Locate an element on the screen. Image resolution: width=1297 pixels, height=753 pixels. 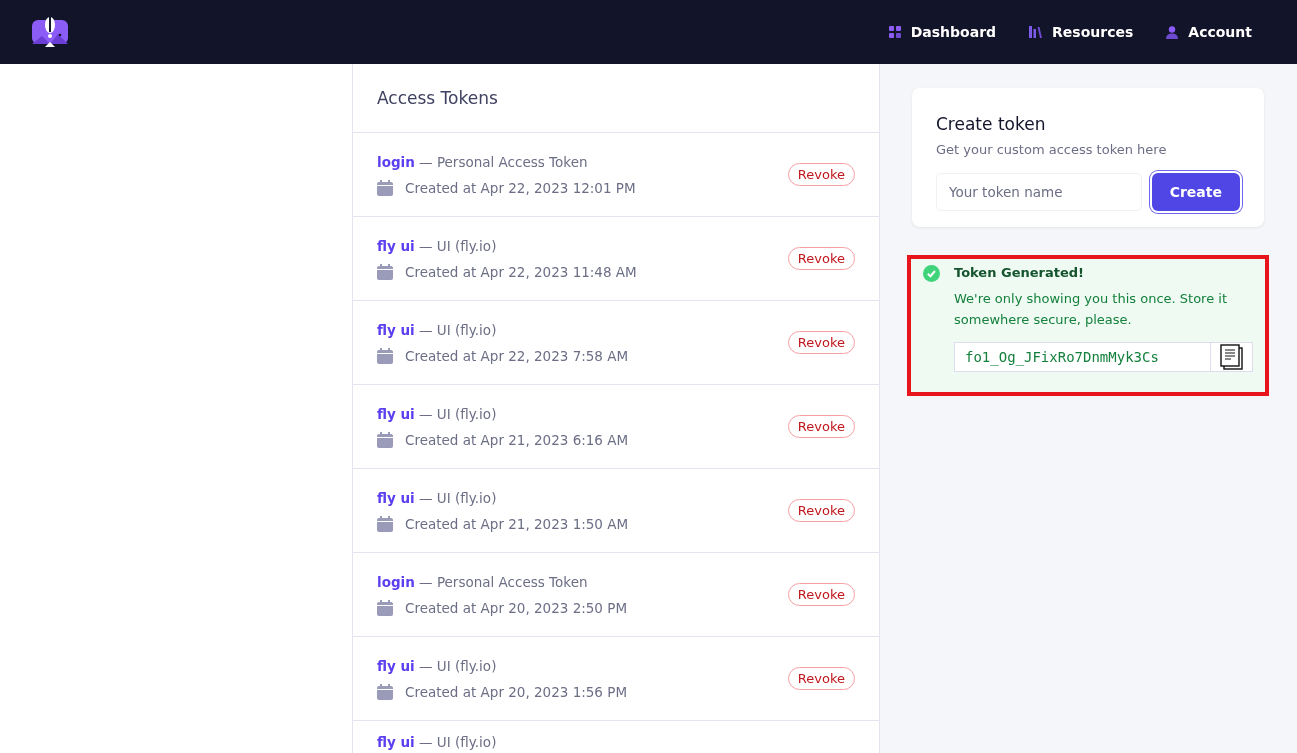
created-date: Created at Apr 21, 2023 1:50 AM is located at coordinates (517, 523).